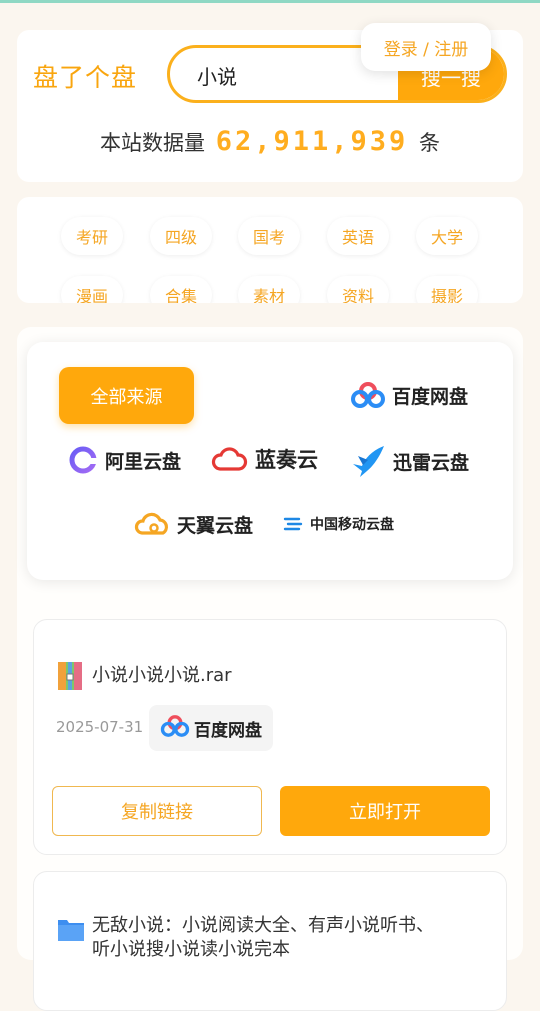 The height and width of the screenshot is (1011, 540). What do you see at coordinates (430, 396) in the screenshot?
I see `source-label: 百度网盘` at bounding box center [430, 396].